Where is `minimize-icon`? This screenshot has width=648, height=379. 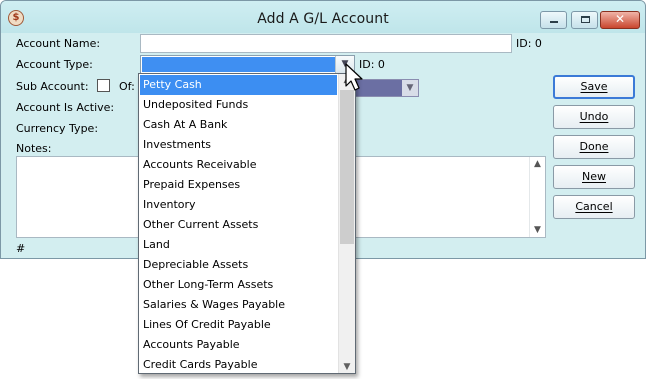 minimize-icon is located at coordinates (554, 22).